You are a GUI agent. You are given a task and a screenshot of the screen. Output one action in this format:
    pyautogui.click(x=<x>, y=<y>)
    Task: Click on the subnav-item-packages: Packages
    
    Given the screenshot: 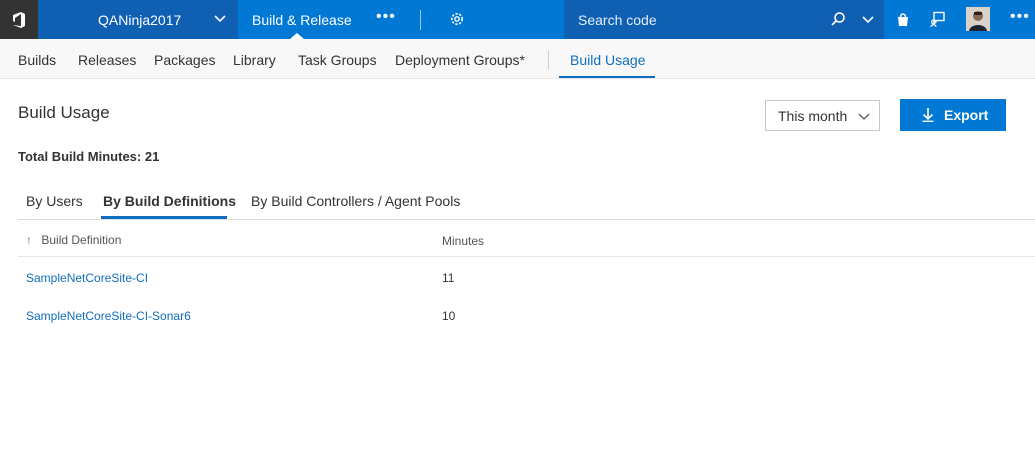 What is the action you would take?
    pyautogui.click(x=184, y=60)
    